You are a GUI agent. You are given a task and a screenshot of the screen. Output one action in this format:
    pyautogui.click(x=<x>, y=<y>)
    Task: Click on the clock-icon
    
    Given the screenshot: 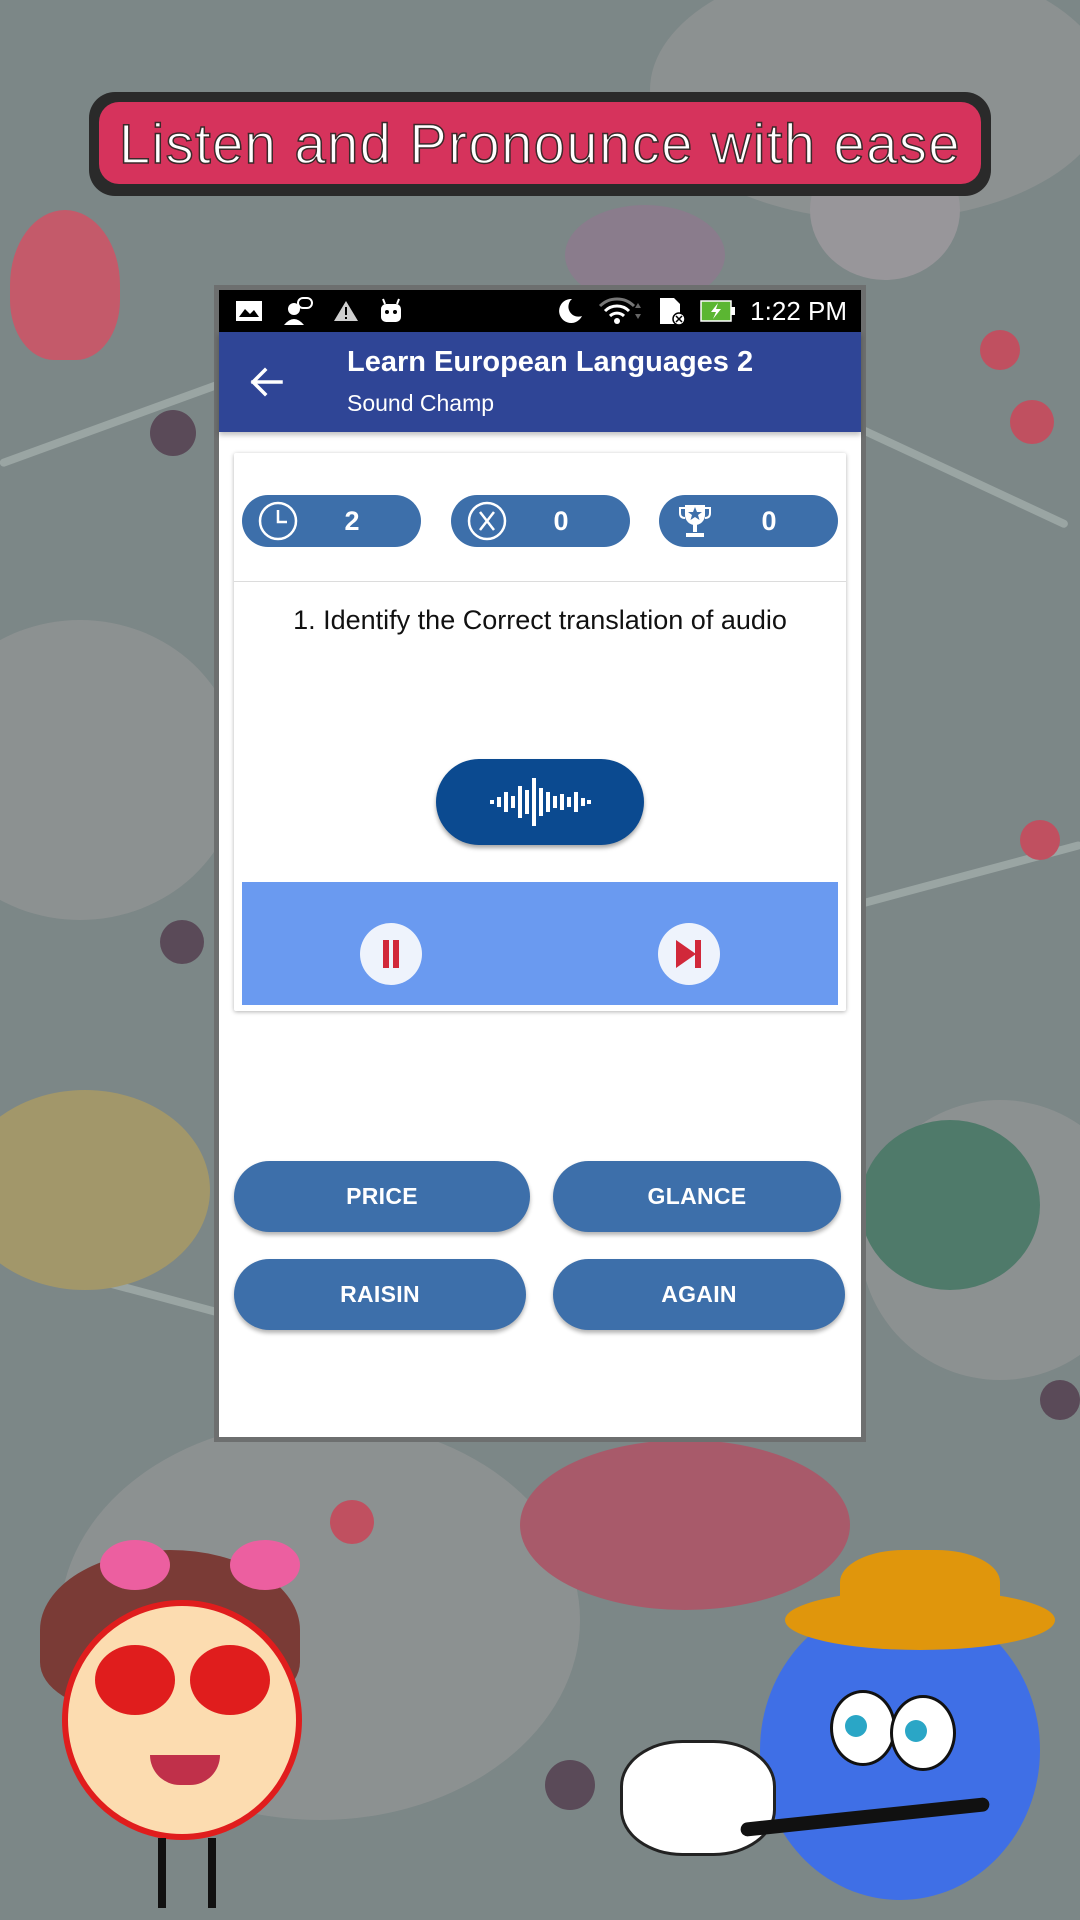 What is the action you would take?
    pyautogui.click(x=278, y=521)
    